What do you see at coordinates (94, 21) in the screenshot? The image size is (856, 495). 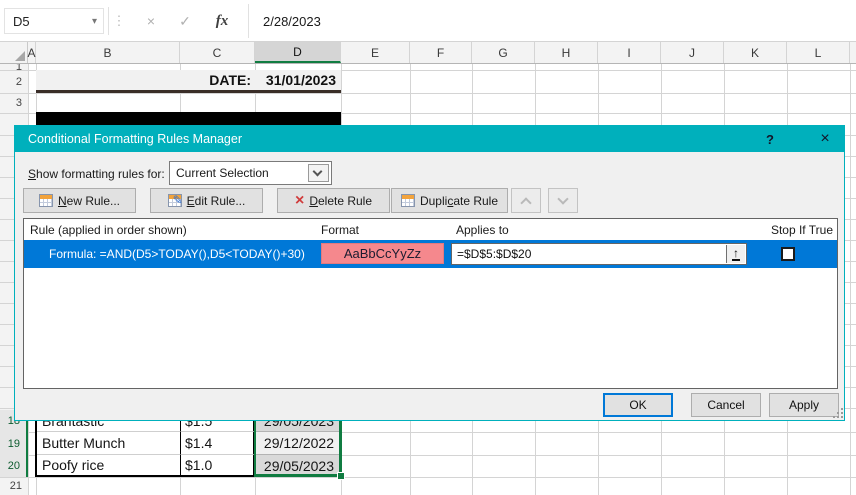 I see `name-box-dropdown-icon: ▾` at bounding box center [94, 21].